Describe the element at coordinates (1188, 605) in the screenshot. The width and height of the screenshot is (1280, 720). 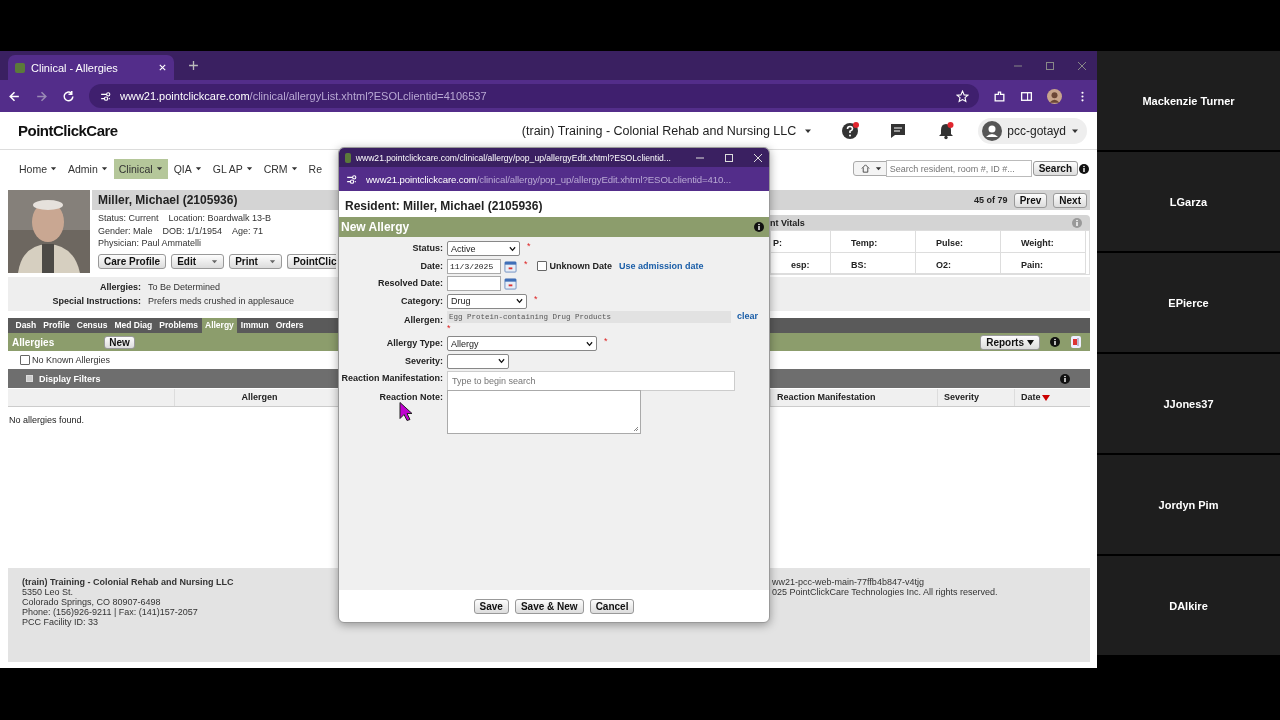
I see `participant-name: DAlkire` at that location.